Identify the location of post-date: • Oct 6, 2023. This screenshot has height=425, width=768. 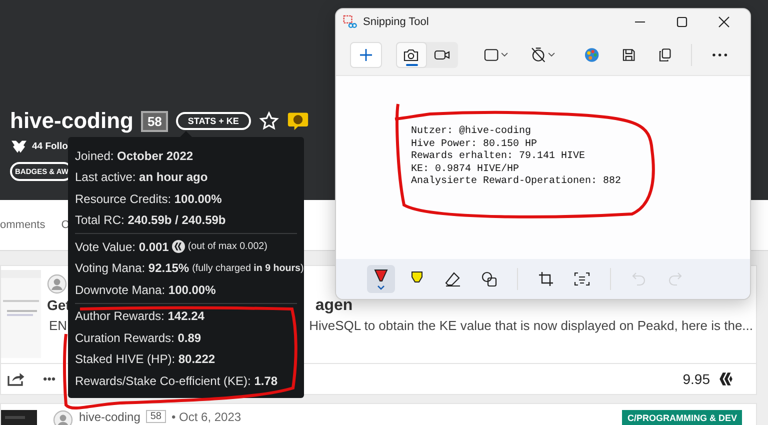
(207, 417).